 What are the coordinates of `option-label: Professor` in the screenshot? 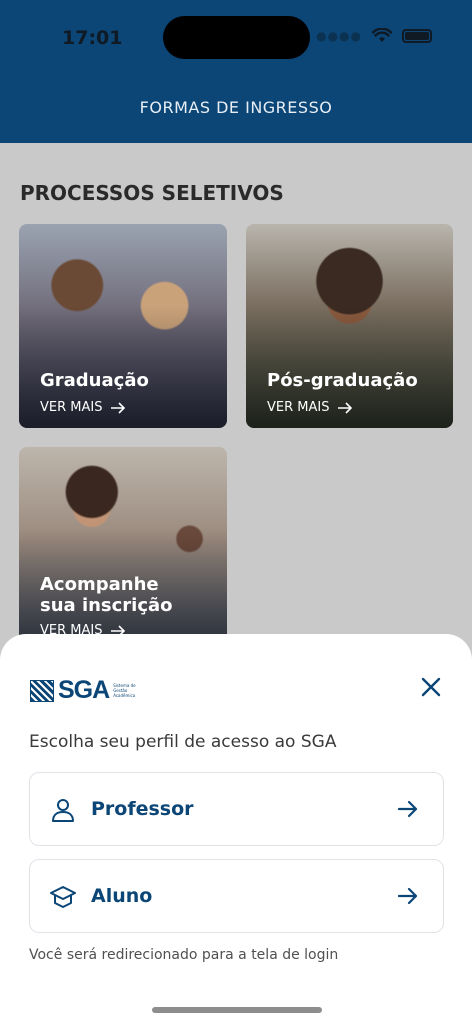 It's located at (142, 809).